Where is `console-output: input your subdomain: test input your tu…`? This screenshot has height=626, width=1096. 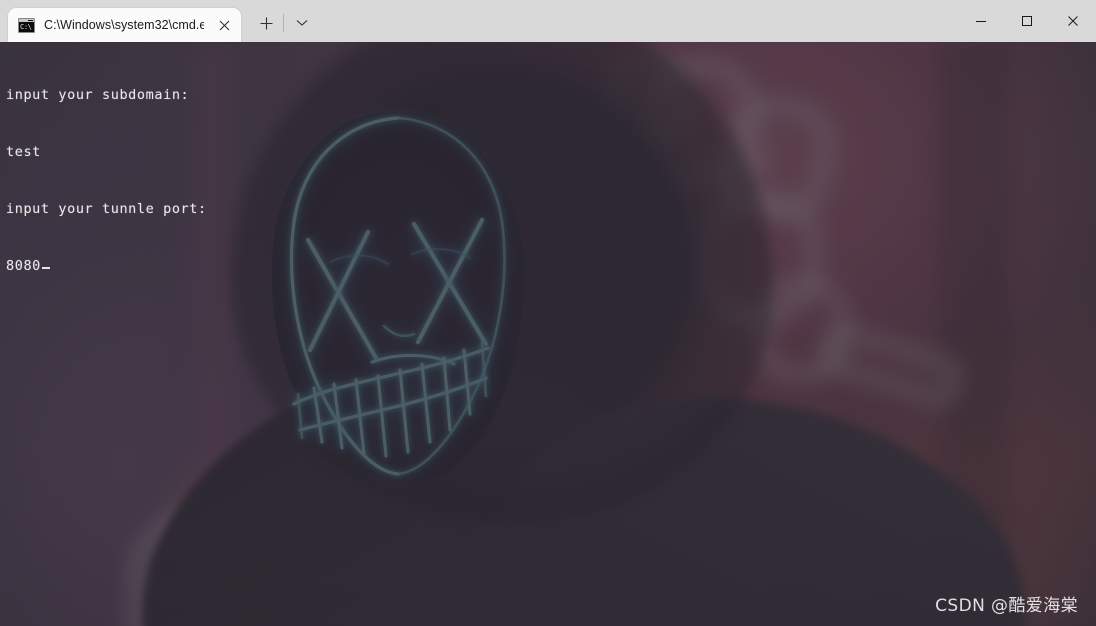
console-output: input your subdomain: test input your tu… is located at coordinates (106, 181).